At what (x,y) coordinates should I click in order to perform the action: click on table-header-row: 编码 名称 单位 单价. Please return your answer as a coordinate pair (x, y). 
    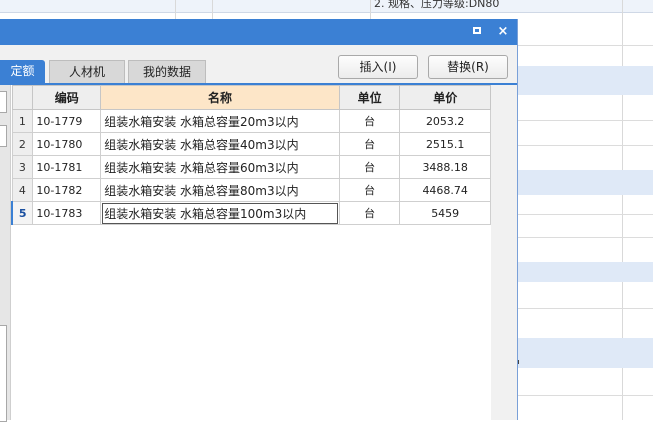
    Looking at the image, I should click on (251, 97).